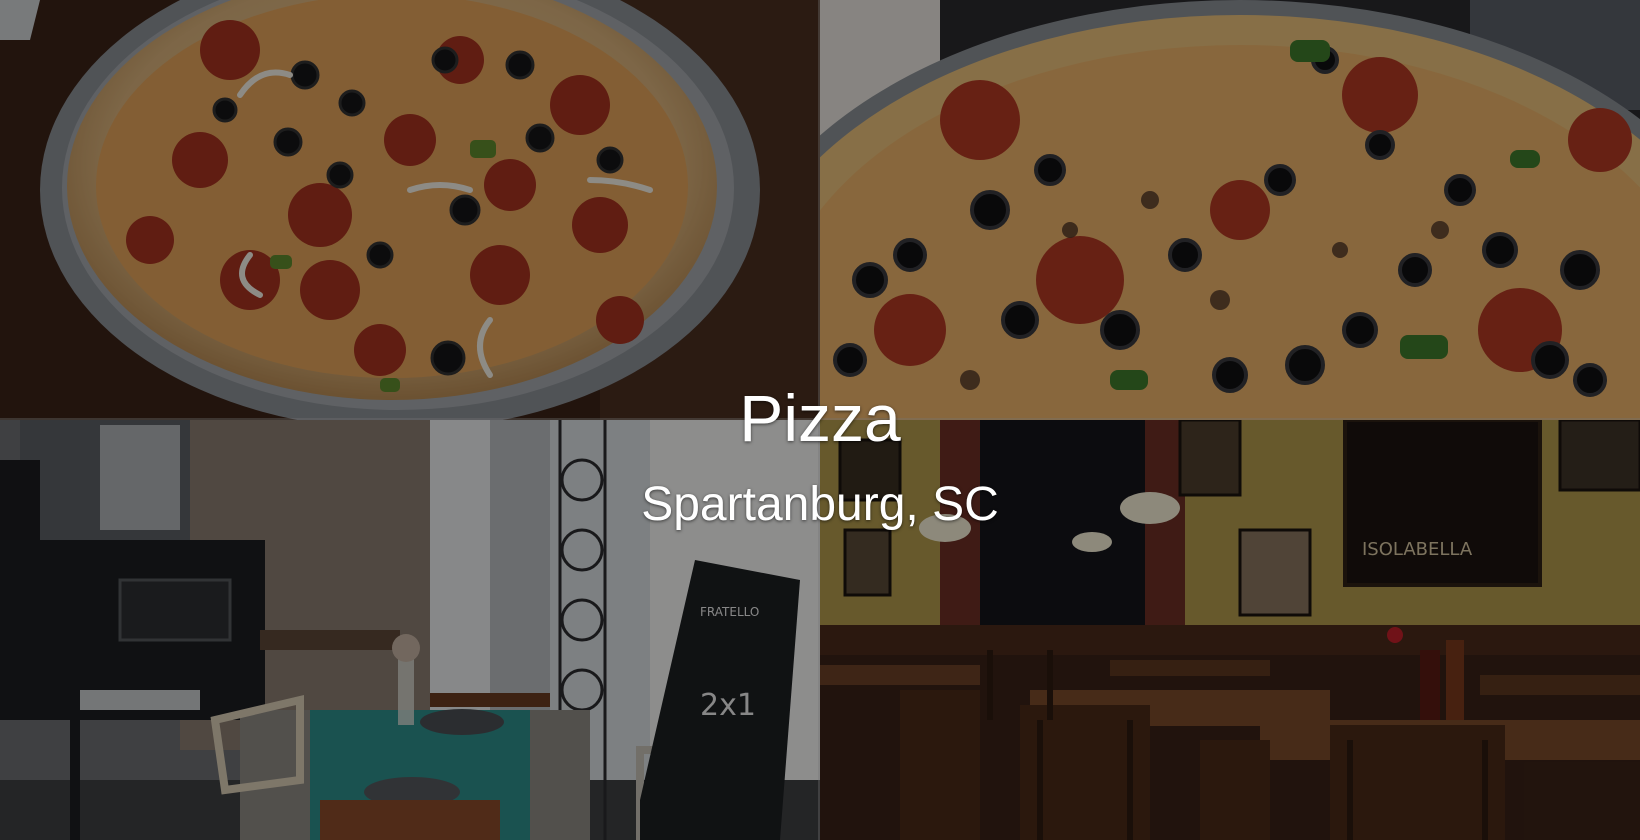 Image resolution: width=1640 pixels, height=840 pixels. What do you see at coordinates (729, 612) in the screenshot?
I see `chalkboard-brand: FRATELLO` at bounding box center [729, 612].